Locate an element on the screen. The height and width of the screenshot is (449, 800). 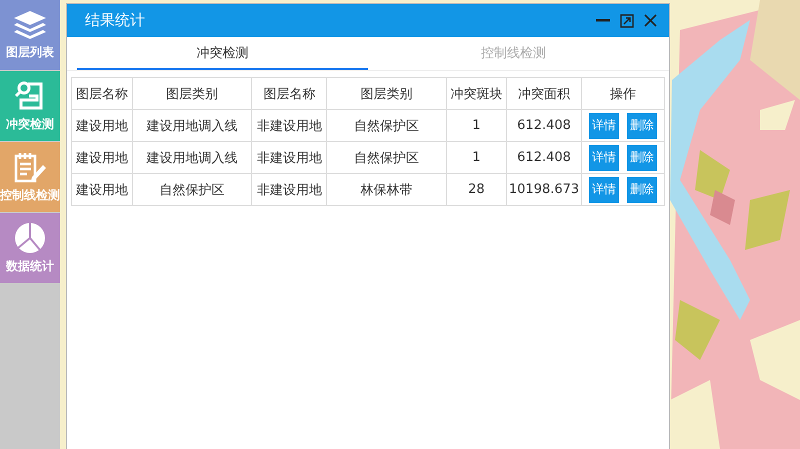
sidebar-item: 控制线检测 is located at coordinates (30, 177).